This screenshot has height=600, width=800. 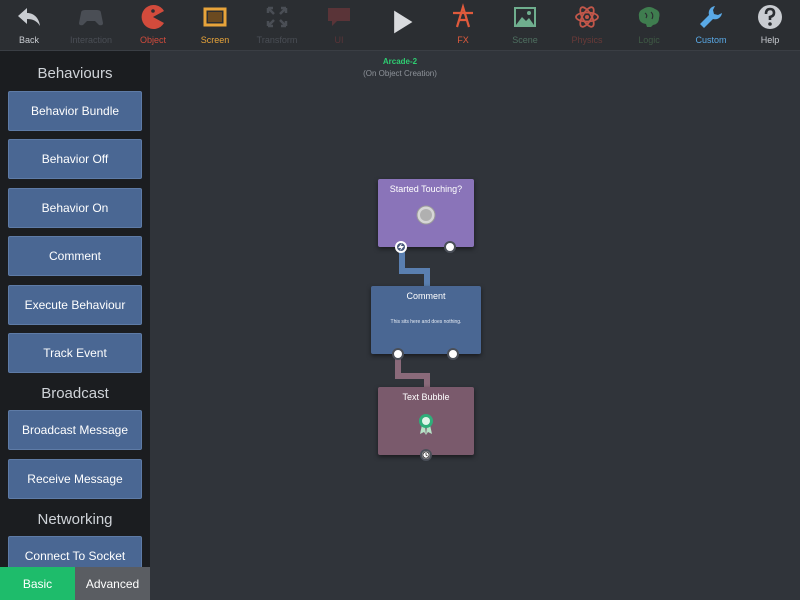 What do you see at coordinates (398, 354) in the screenshot?
I see `input-port` at bounding box center [398, 354].